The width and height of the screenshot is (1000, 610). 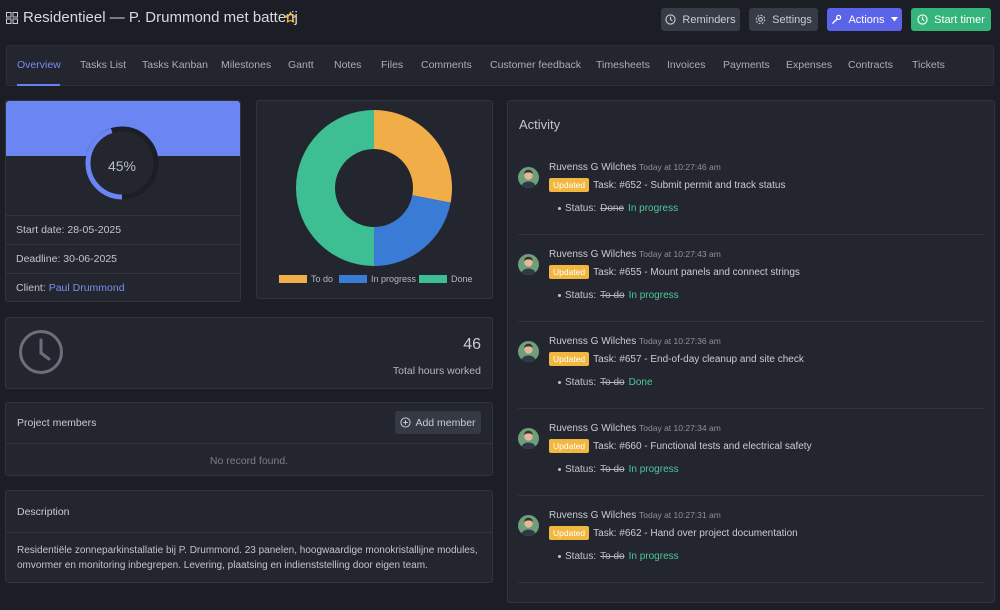 What do you see at coordinates (783, 19) in the screenshot?
I see `settings-button: Settings` at bounding box center [783, 19].